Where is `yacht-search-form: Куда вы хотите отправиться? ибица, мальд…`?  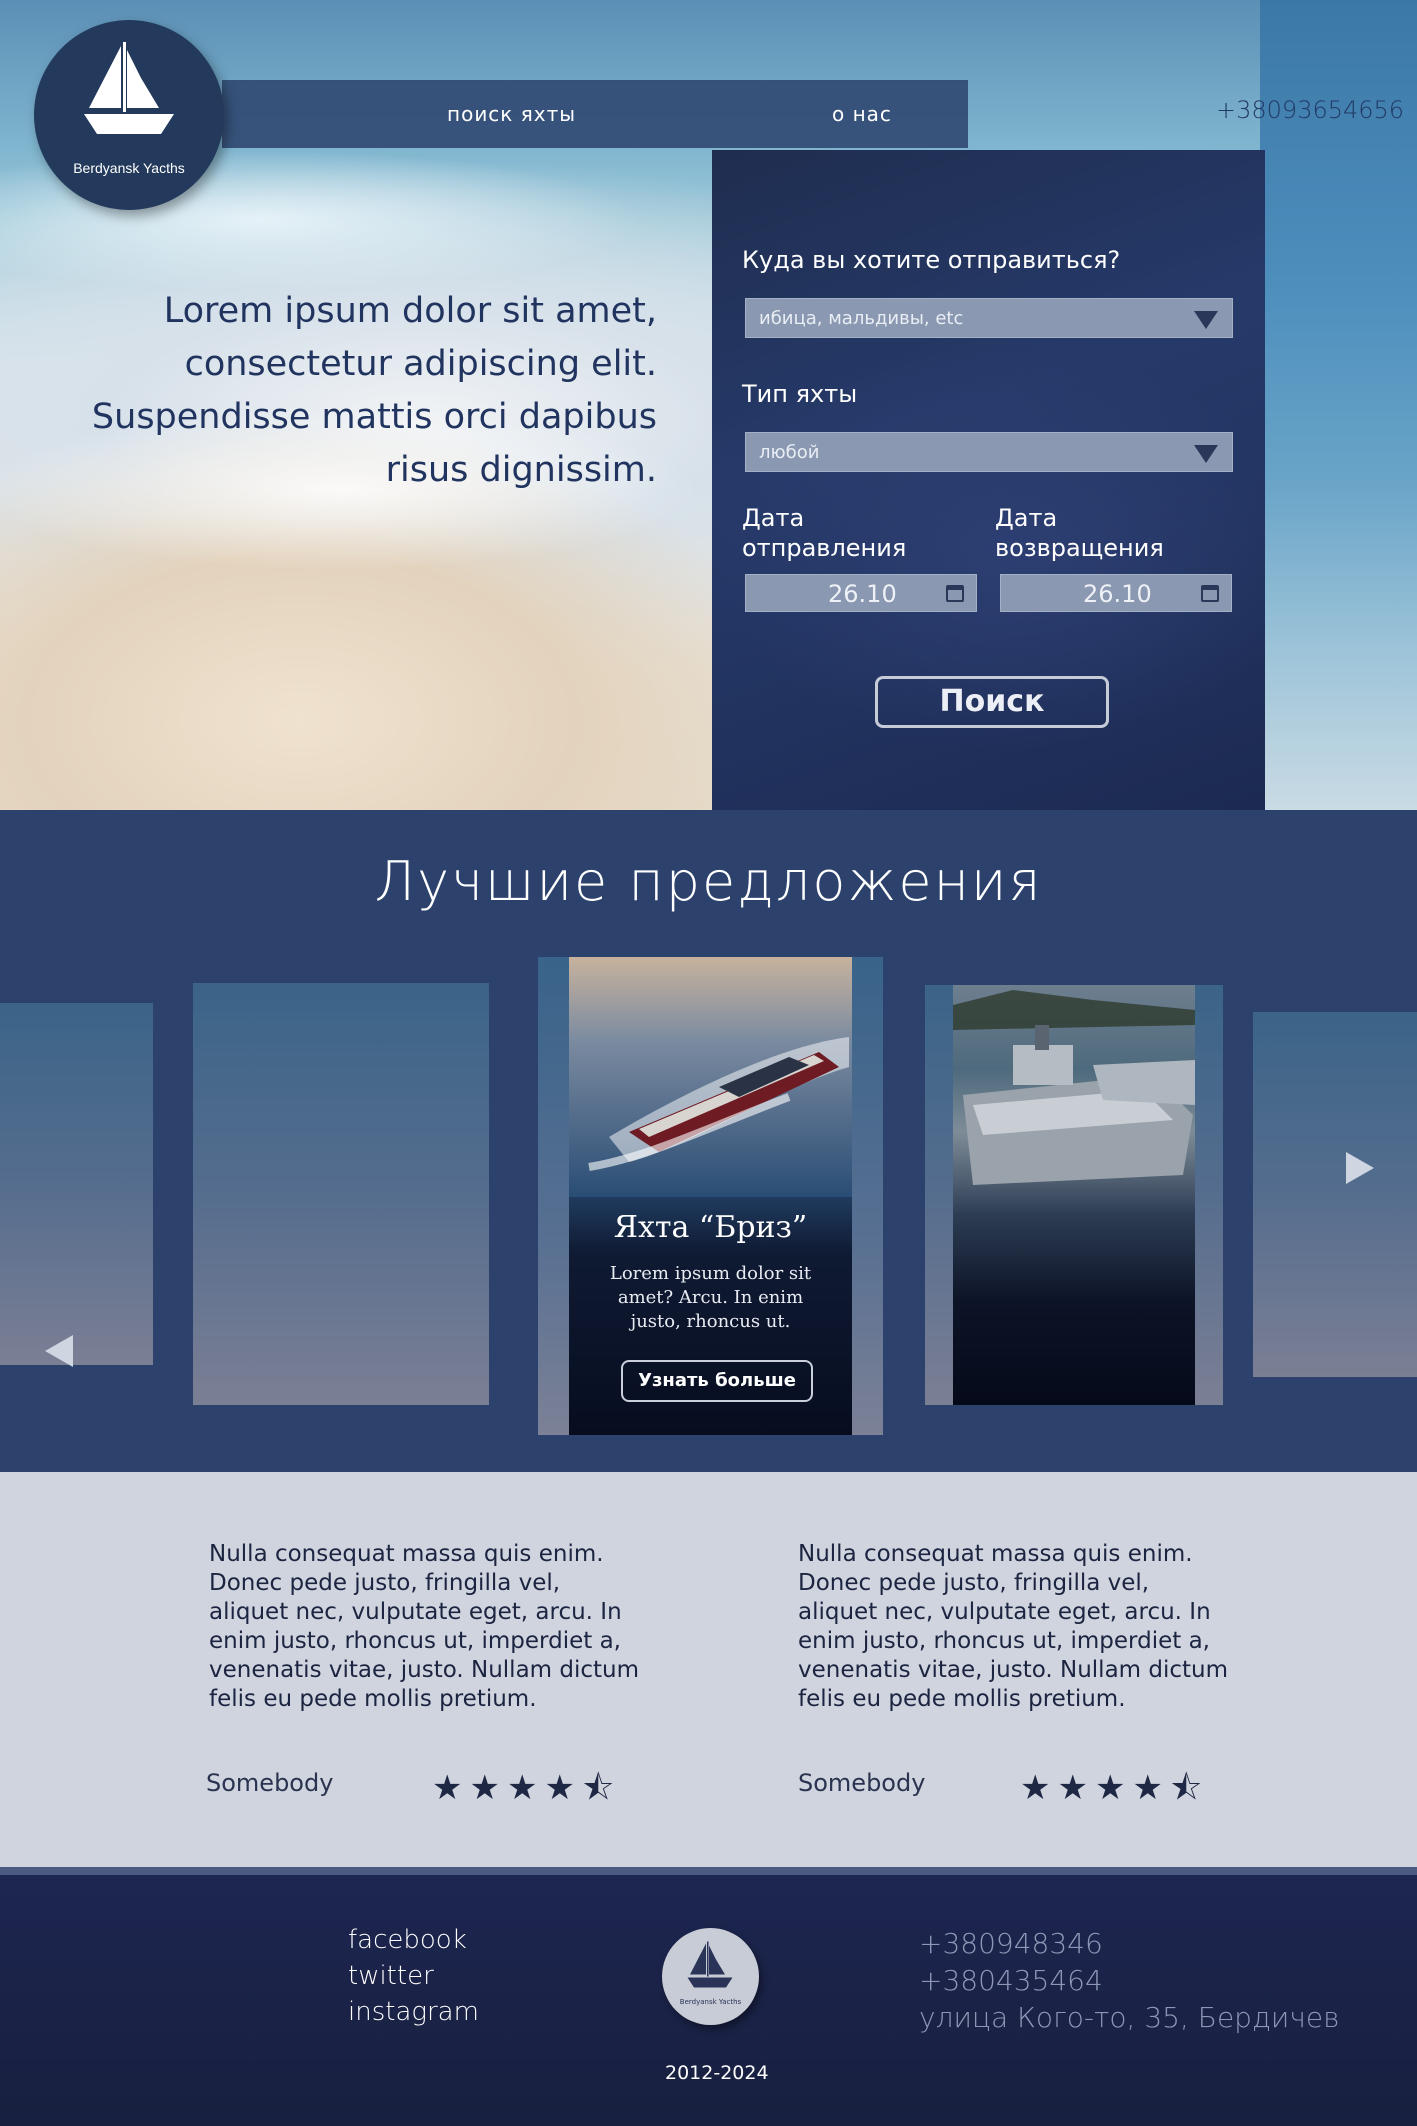 yacht-search-form: Куда вы хотите отправиться? ибица, мальд… is located at coordinates (988, 480).